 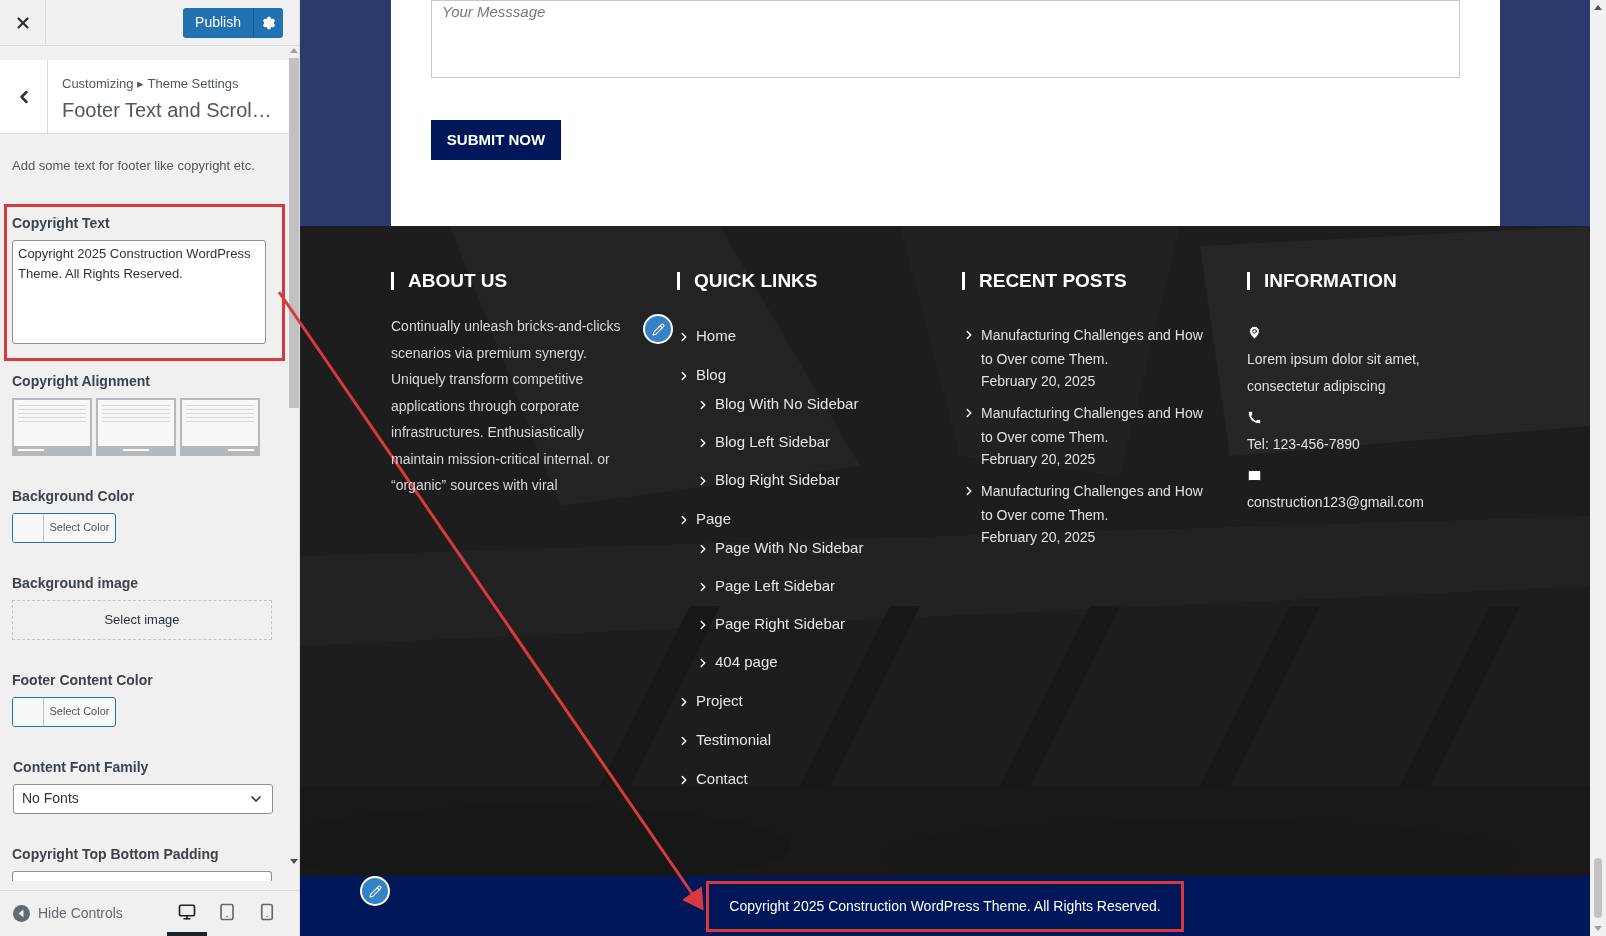 What do you see at coordinates (187, 911) in the screenshot?
I see `desktop-icon` at bounding box center [187, 911].